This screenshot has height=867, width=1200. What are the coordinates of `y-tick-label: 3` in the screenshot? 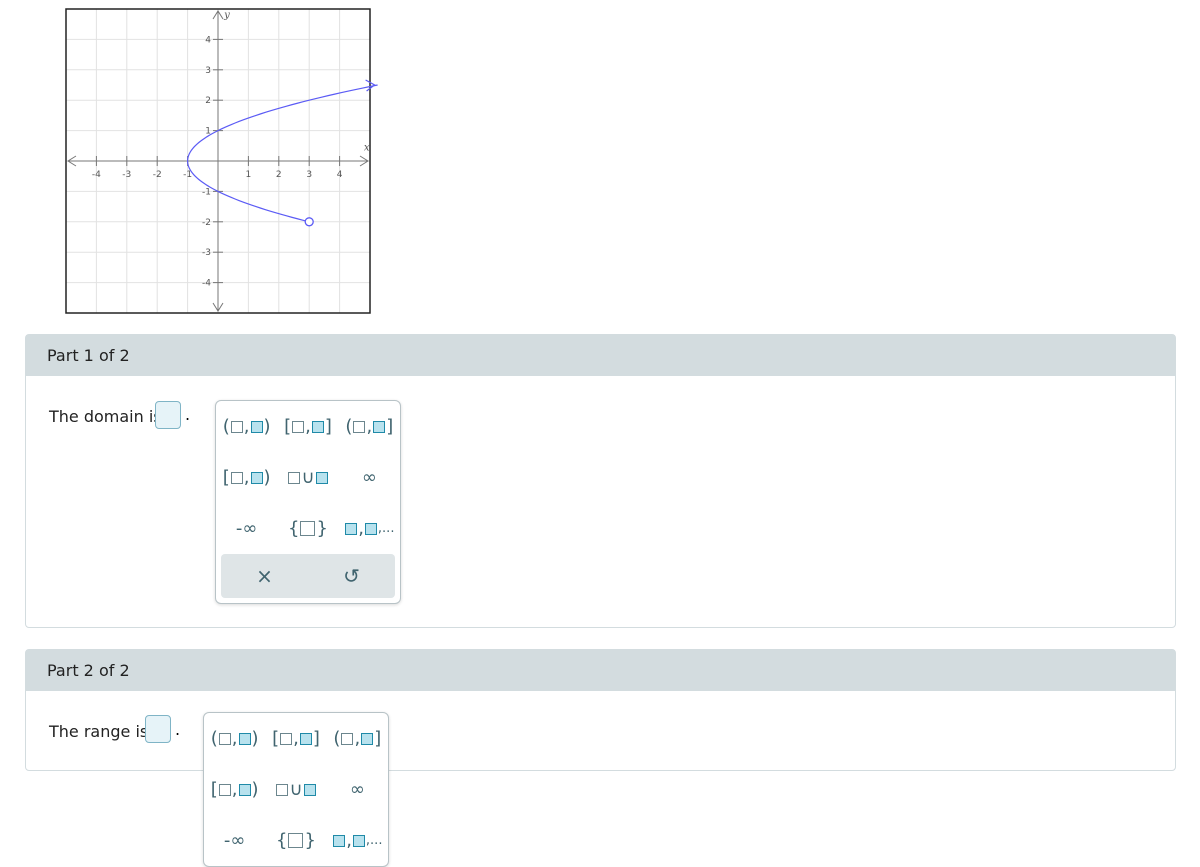 It's located at (208, 71).